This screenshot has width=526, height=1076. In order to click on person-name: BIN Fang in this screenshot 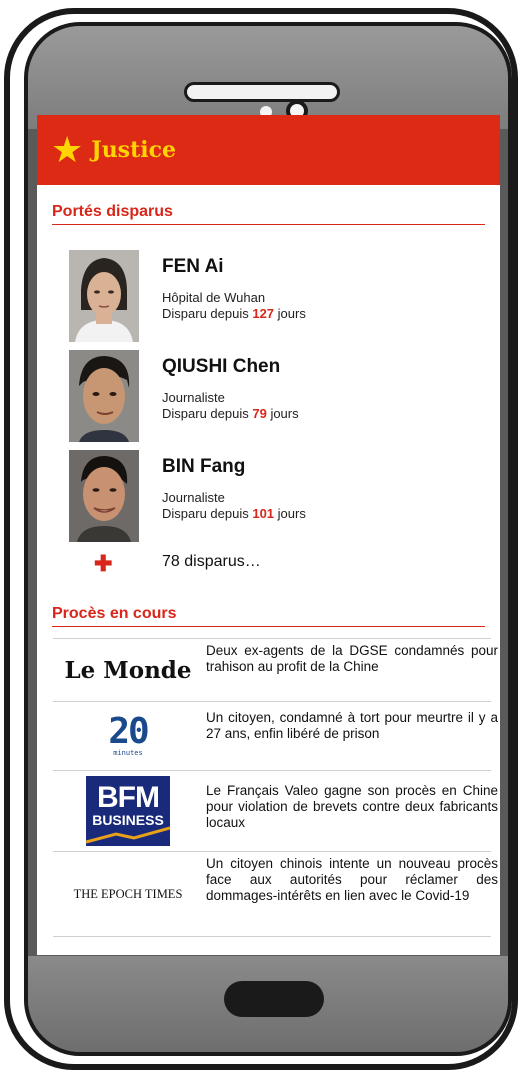, I will do `click(204, 466)`.